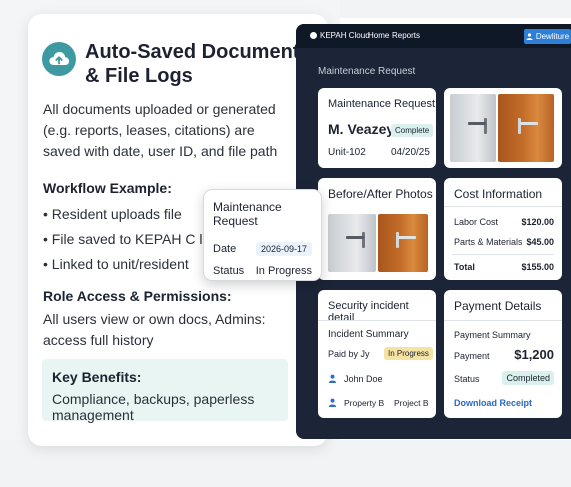 This screenshot has height=487, width=571. I want to click on total-value: $155.00, so click(537, 267).